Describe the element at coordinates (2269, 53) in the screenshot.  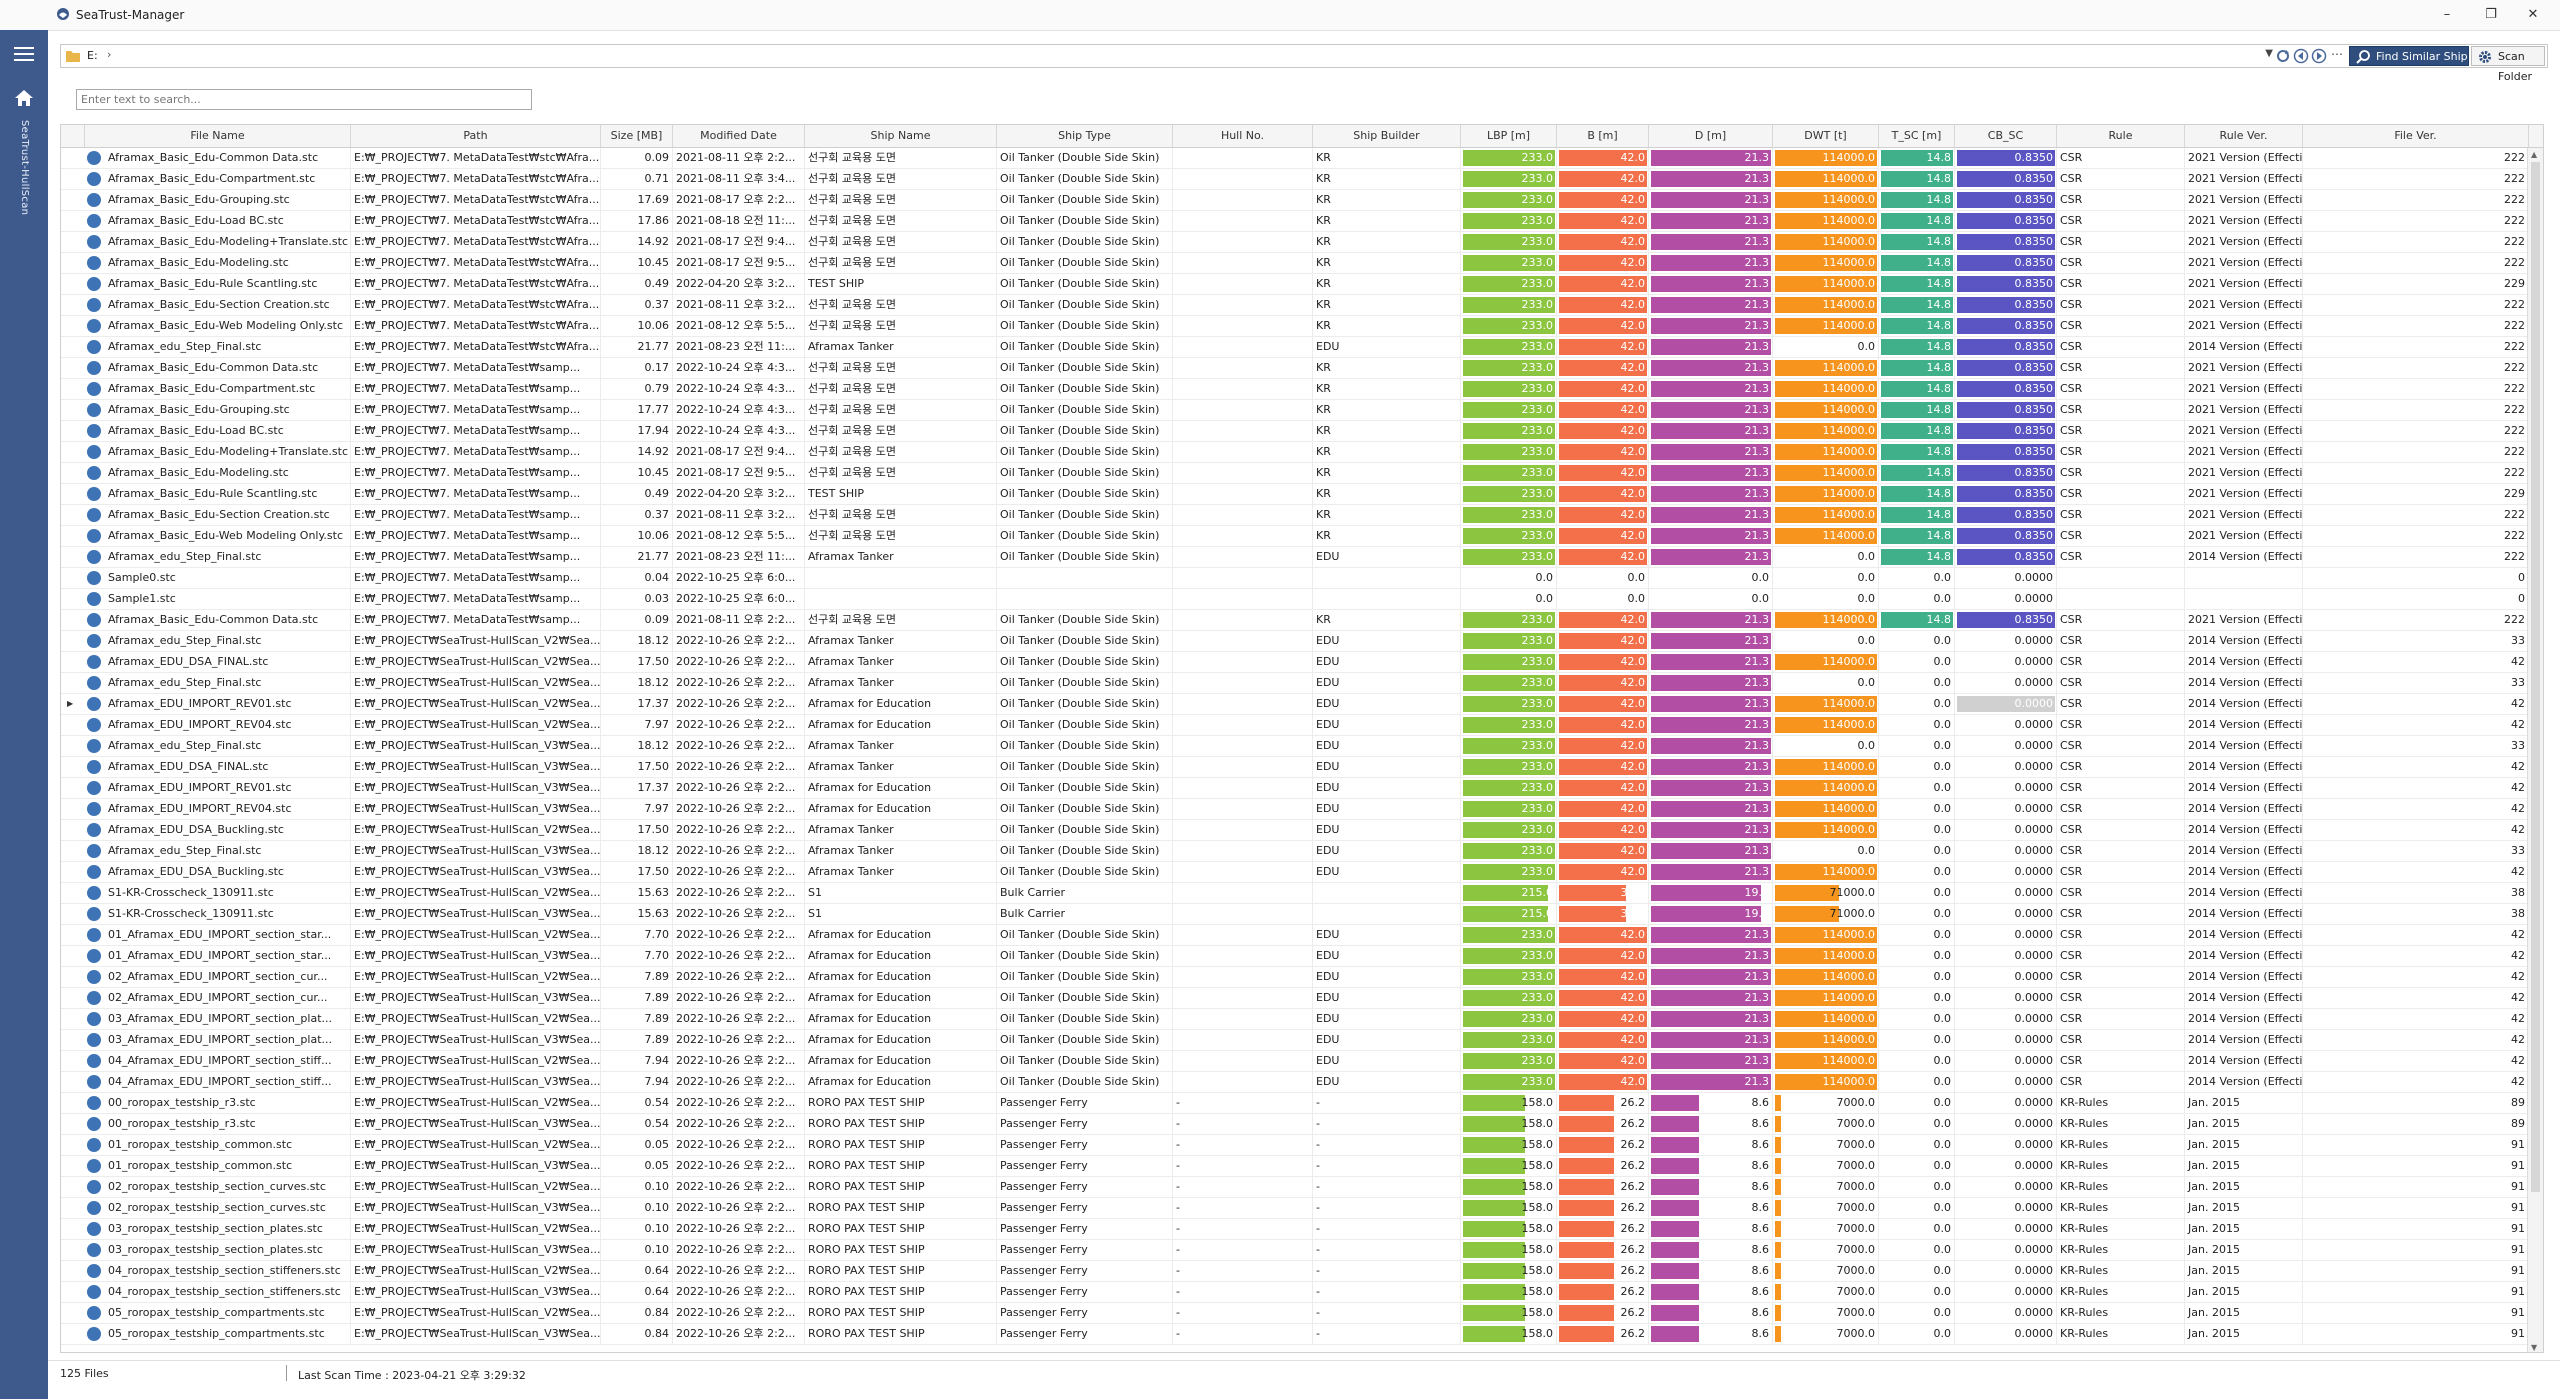
I see `chevron-down-icon: ▼` at that location.